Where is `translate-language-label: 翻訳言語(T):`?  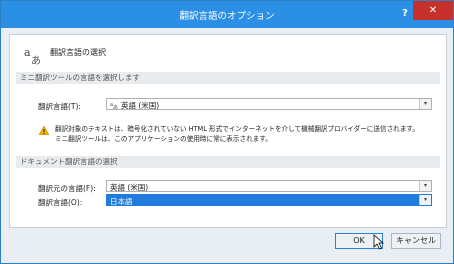
translate-language-label: 翻訳言語(T): is located at coordinates (59, 106).